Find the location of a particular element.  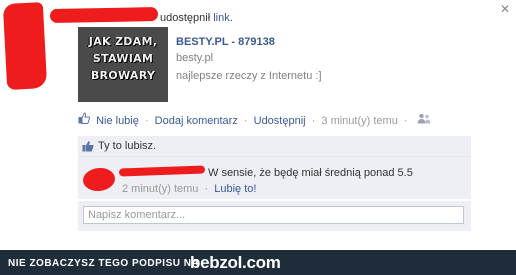

close-icon: ✕ is located at coordinates (505, 9).